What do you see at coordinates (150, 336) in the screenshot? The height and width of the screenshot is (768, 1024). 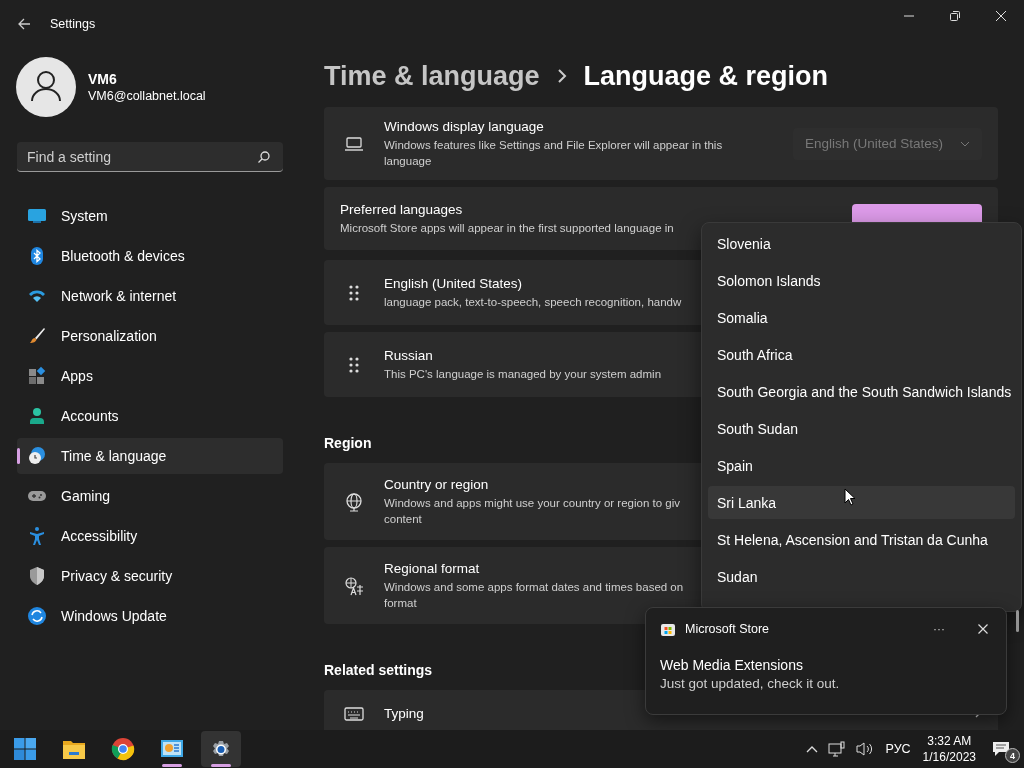 I see `nav-item: Personalization` at bounding box center [150, 336].